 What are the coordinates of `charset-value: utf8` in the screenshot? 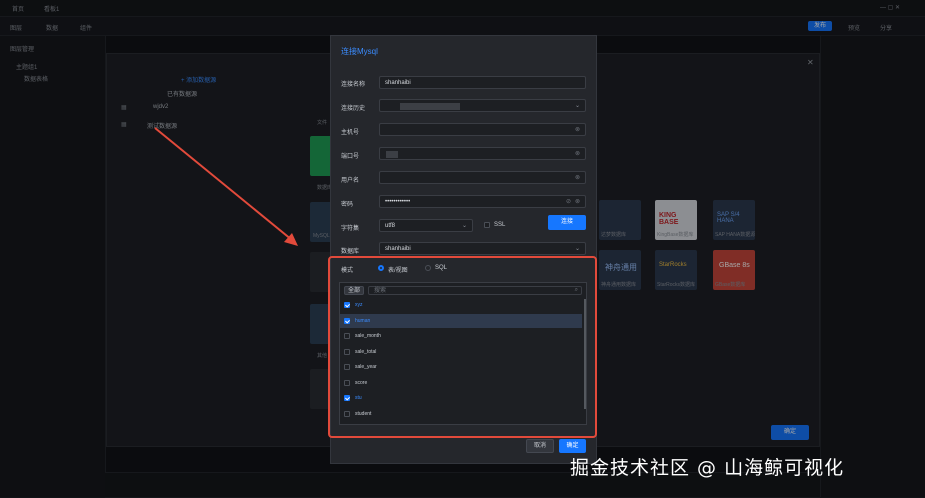 It's located at (390, 226).